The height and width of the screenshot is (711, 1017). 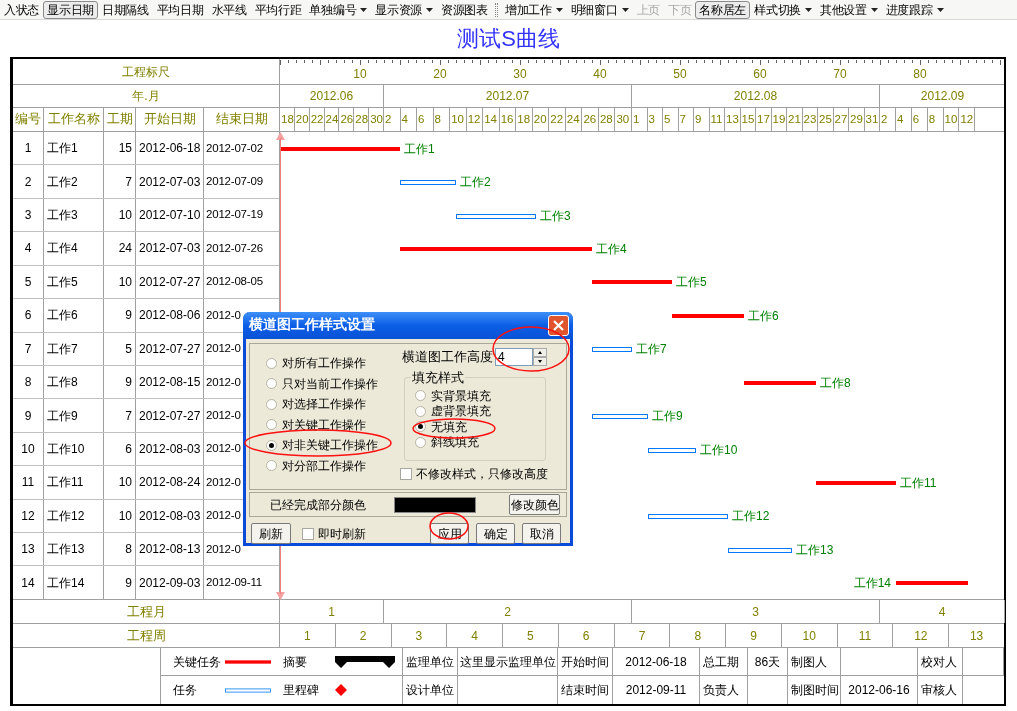 I want to click on checkbox-option: 不修改样式，只修改高度, so click(x=483, y=473).